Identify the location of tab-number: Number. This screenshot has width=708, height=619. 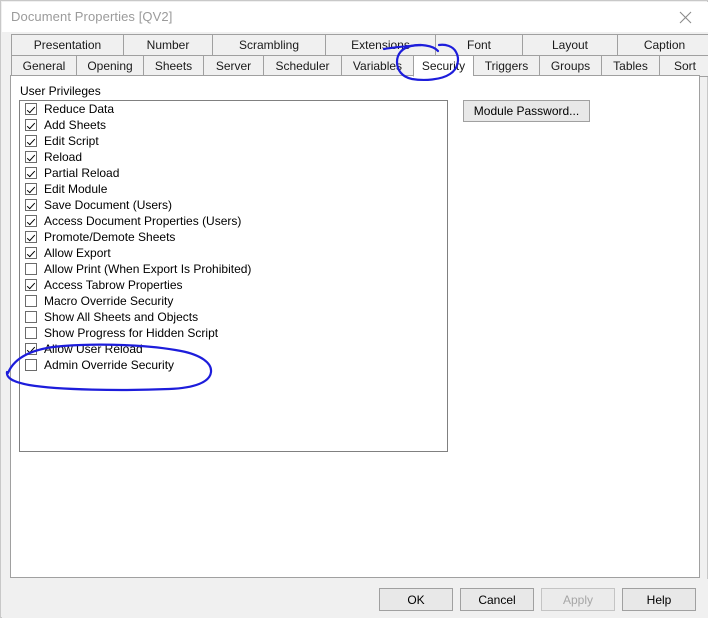
(167, 45).